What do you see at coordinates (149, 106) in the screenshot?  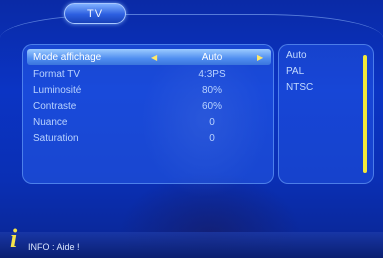 I see `menu-item-contraste: Contraste 60%` at bounding box center [149, 106].